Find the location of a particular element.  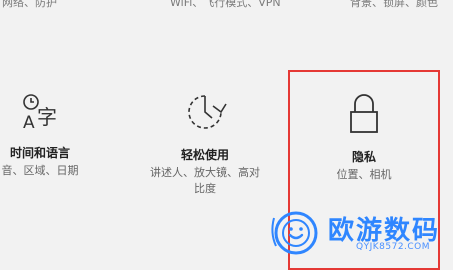

watermark: 欧游数码 QYJK8572.COM is located at coordinates (353, 233).